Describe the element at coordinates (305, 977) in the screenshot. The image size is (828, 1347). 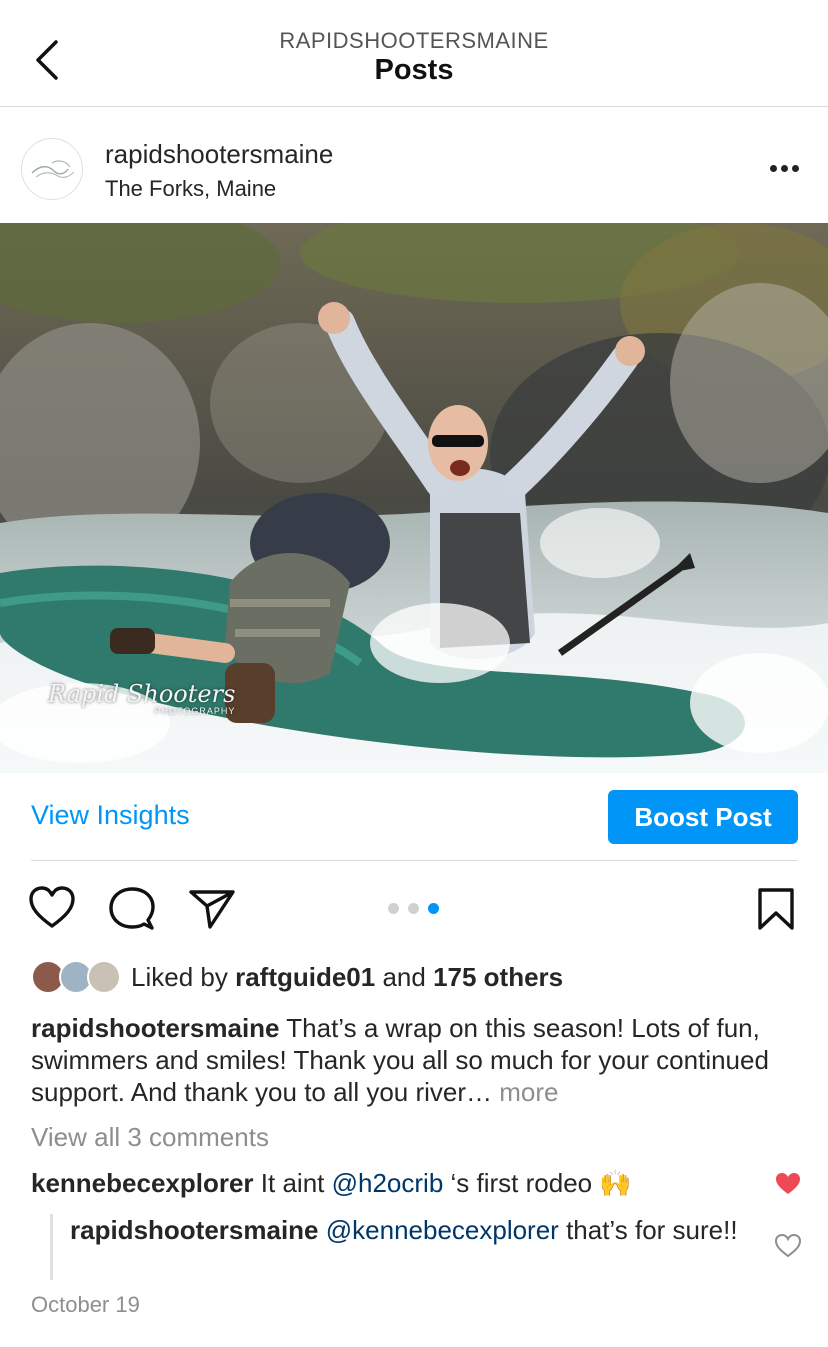
I see `first-liker-link: raftguide01` at that location.